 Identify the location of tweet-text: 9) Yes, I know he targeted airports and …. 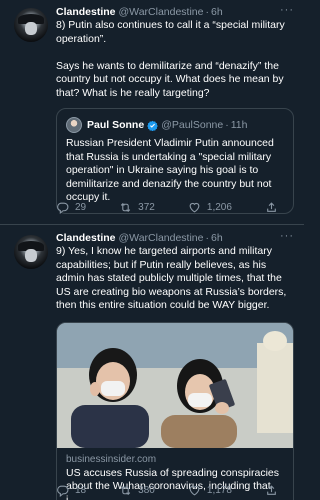
(171, 278).